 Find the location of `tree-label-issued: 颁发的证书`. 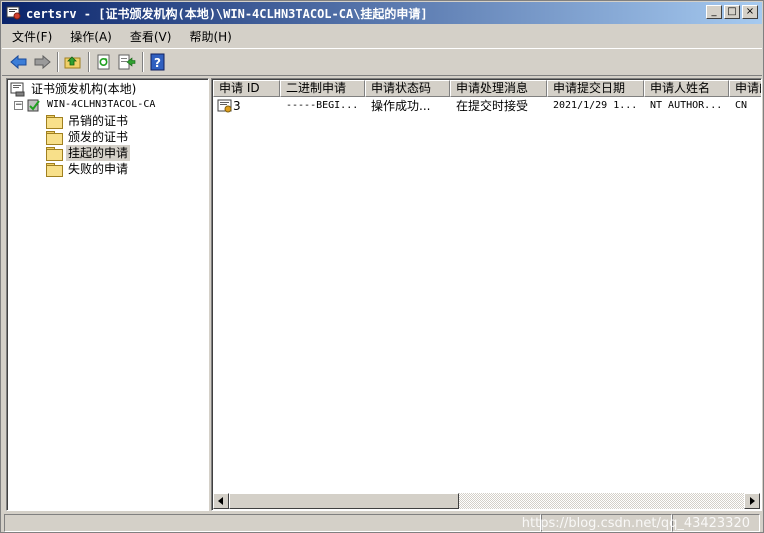

tree-label-issued: 颁发的证书 is located at coordinates (98, 137).